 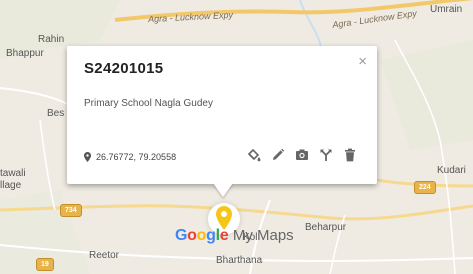 I want to click on trash-icon, so click(x=349, y=154).